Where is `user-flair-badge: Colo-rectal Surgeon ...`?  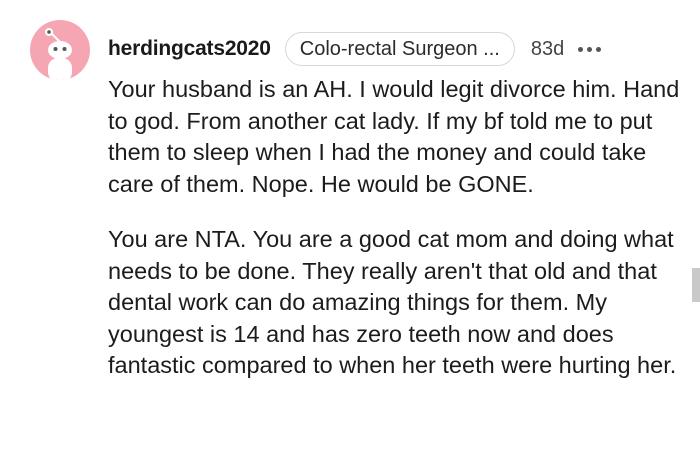 user-flair-badge: Colo-rectal Surgeon ... is located at coordinates (399, 49).